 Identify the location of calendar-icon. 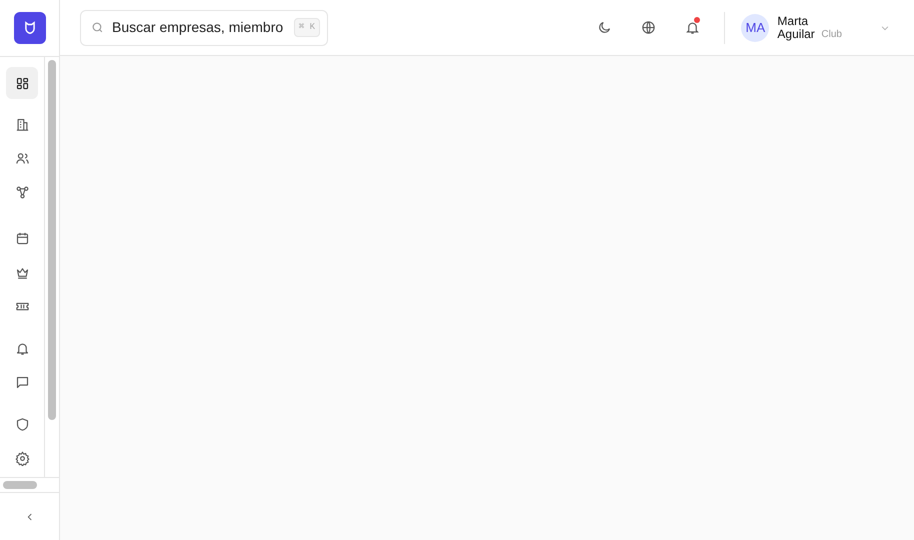
(22, 238).